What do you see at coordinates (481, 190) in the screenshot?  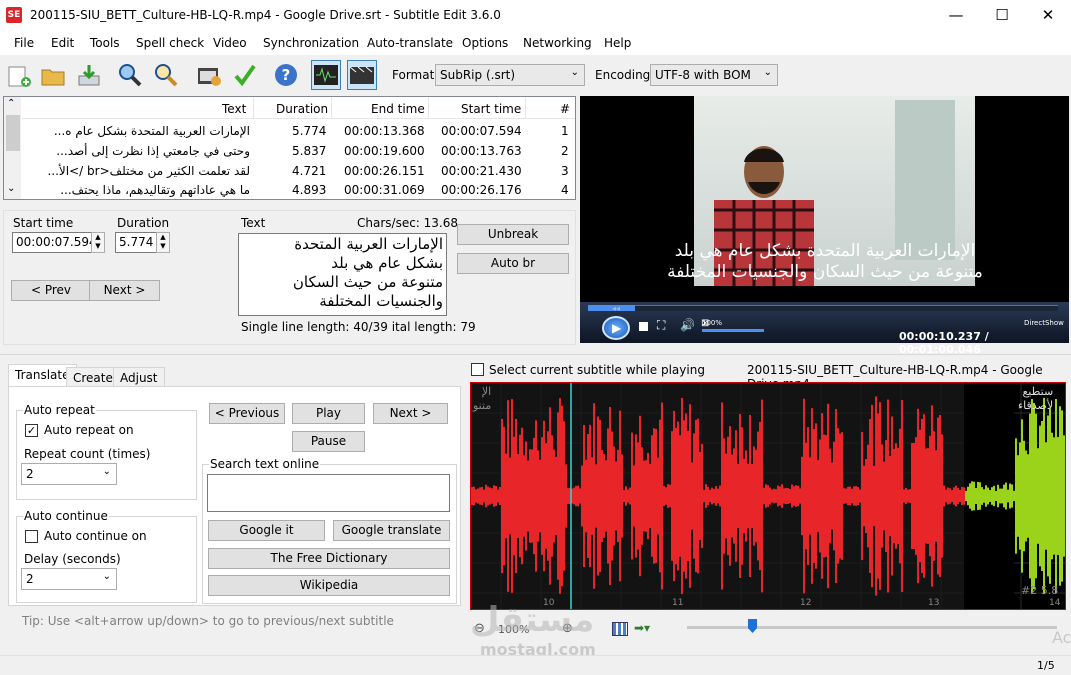 I see `row-start: 00:00:26.176` at bounding box center [481, 190].